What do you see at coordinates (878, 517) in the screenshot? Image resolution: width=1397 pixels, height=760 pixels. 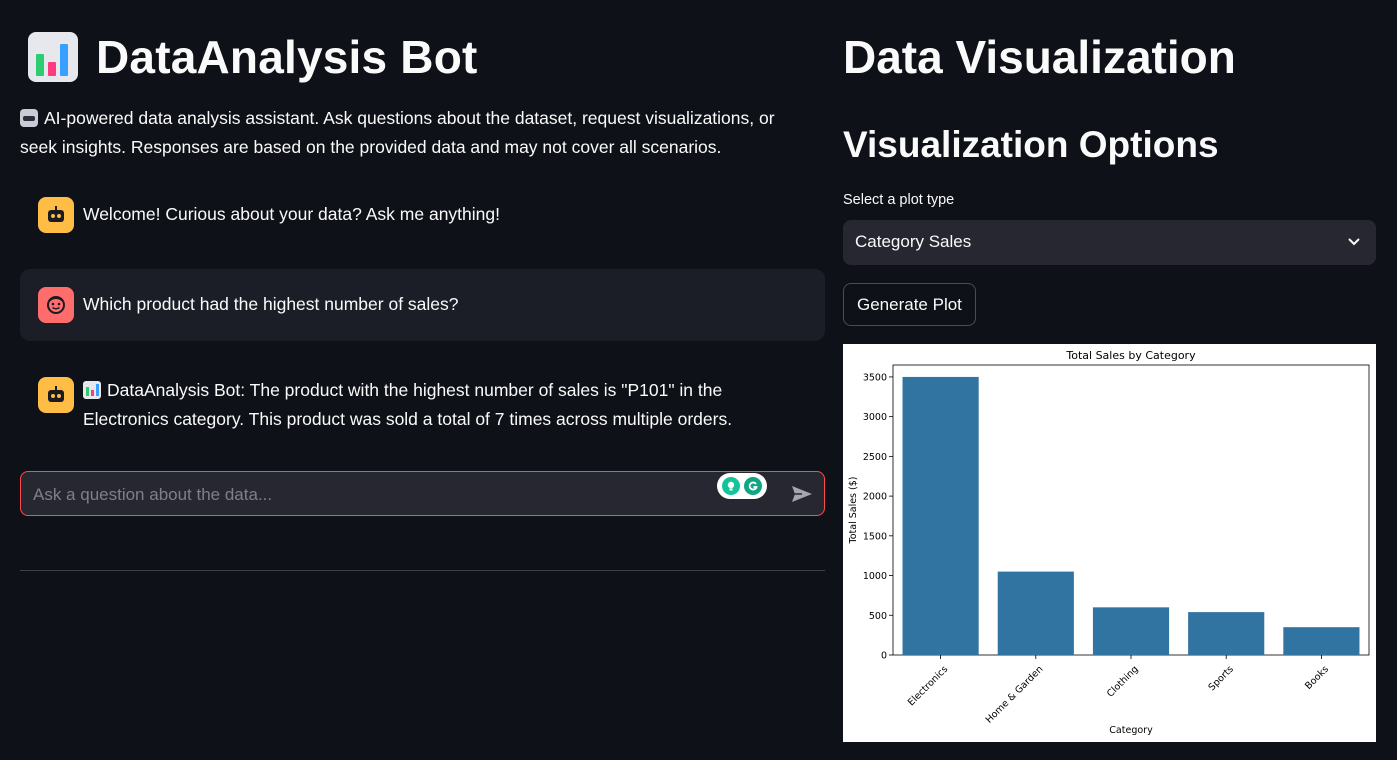 I see `y-axis: 0 500 1000 1500 2000 2500 3000 3500` at bounding box center [878, 517].